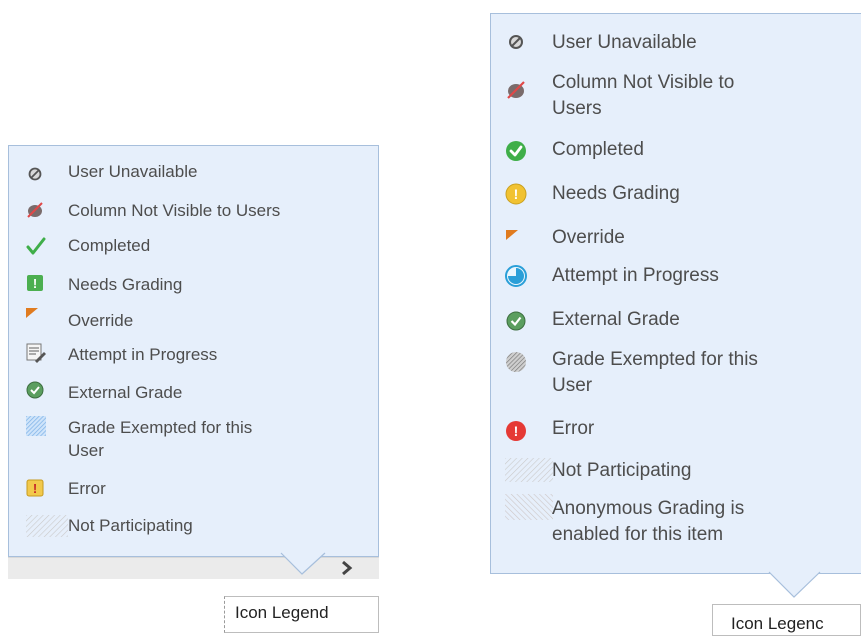  Describe the element at coordinates (174, 210) in the screenshot. I see `legend-label-column-not-visible: Column Not Visible to Users` at that location.